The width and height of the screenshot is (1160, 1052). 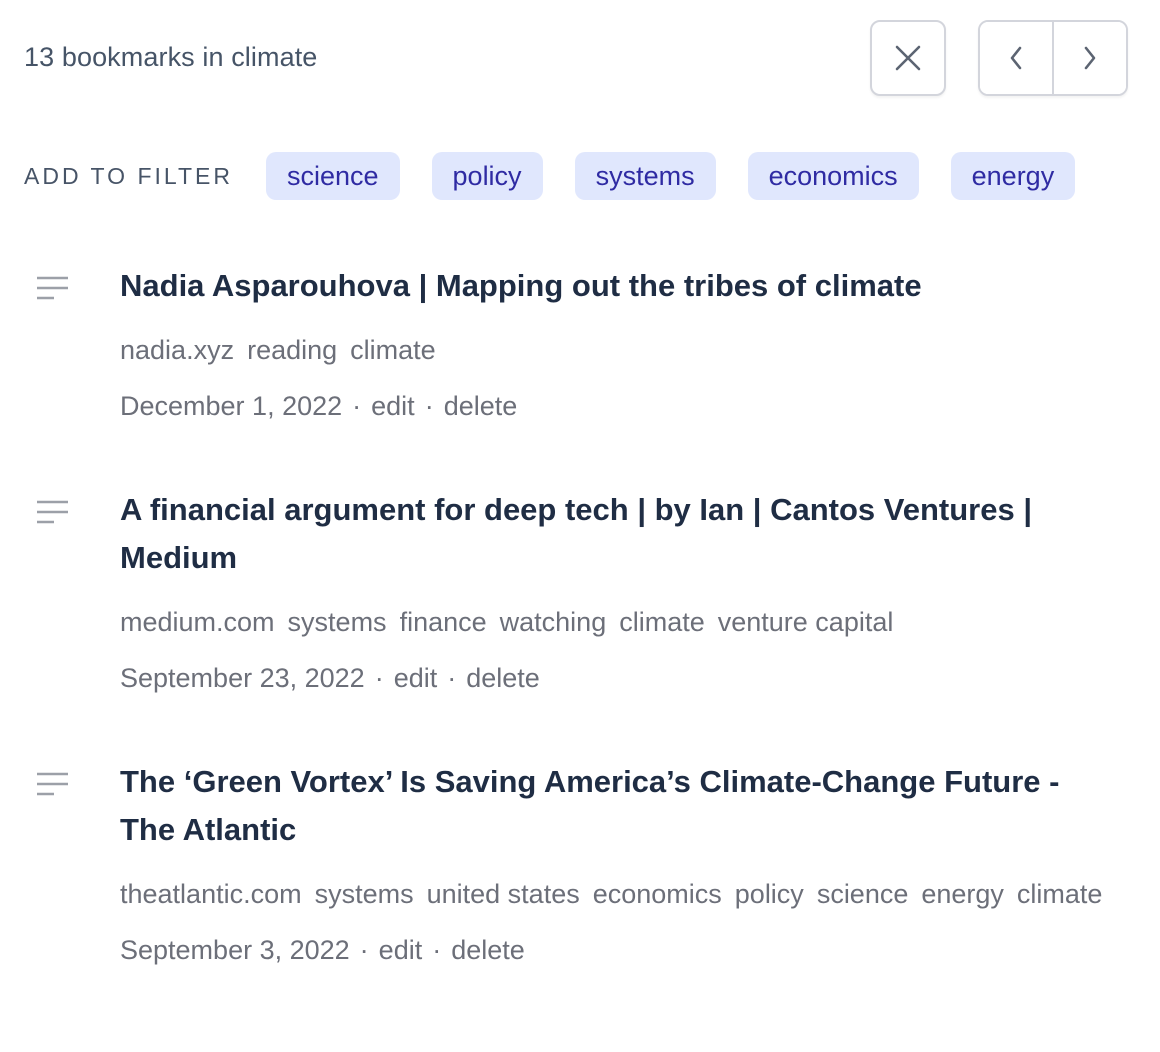 I want to click on tag: united states, so click(x=503, y=894).